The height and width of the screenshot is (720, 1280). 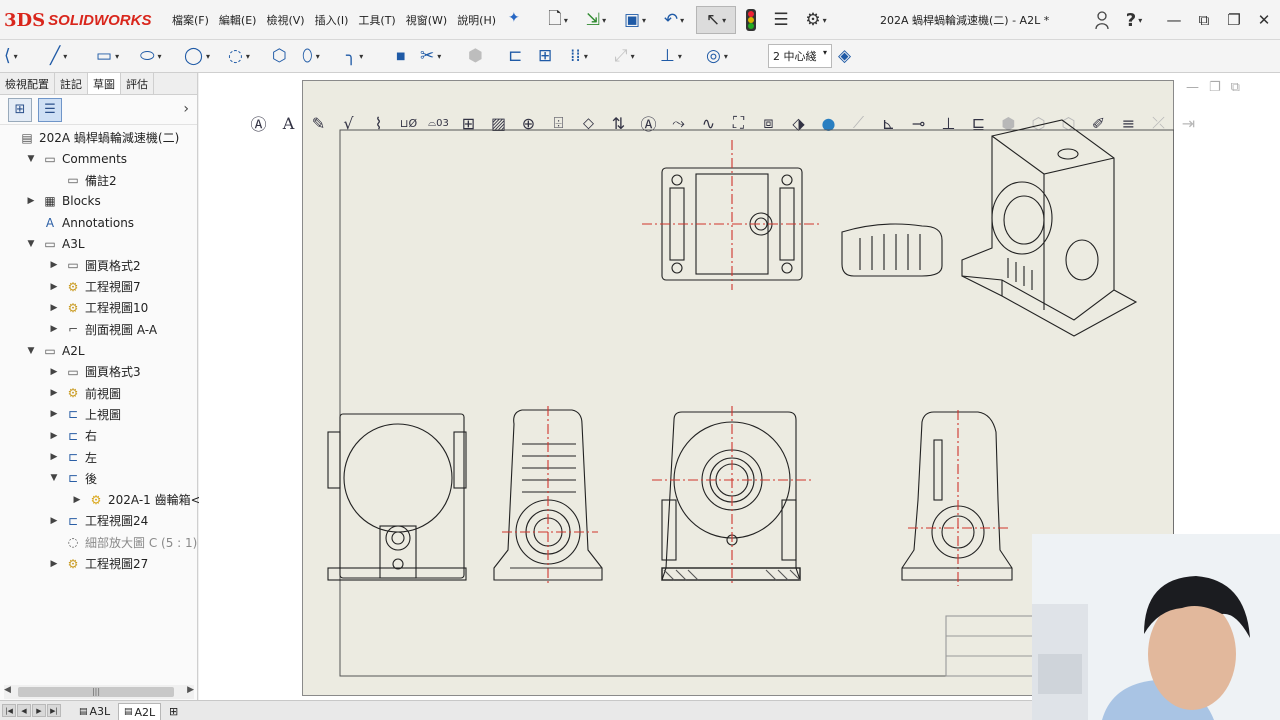 What do you see at coordinates (82, 180) in the screenshot?
I see `tree-item: ▭ 備註2` at bounding box center [82, 180].